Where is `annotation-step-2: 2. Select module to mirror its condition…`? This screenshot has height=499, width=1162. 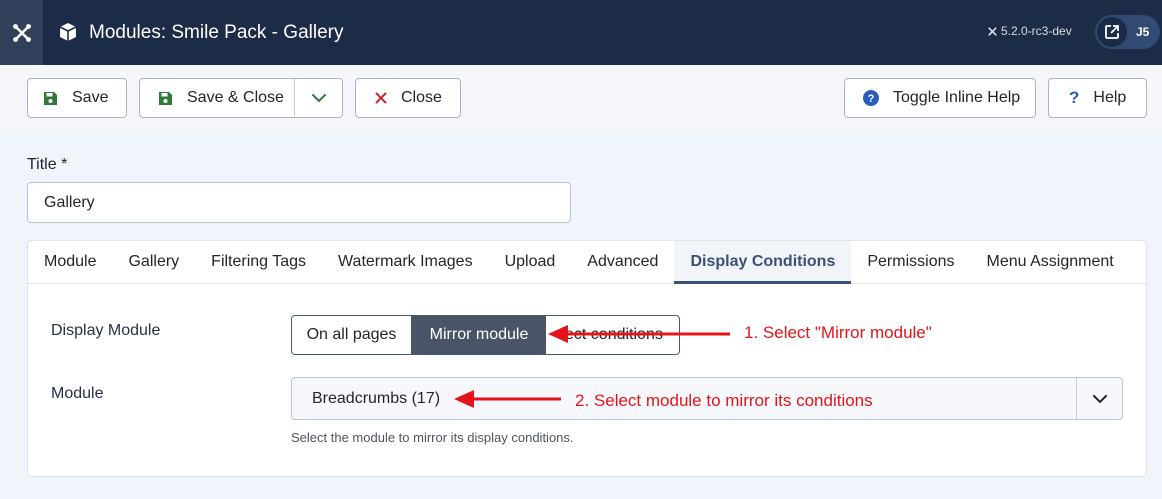 annotation-step-2: 2. Select module to mirror its condition… is located at coordinates (724, 400).